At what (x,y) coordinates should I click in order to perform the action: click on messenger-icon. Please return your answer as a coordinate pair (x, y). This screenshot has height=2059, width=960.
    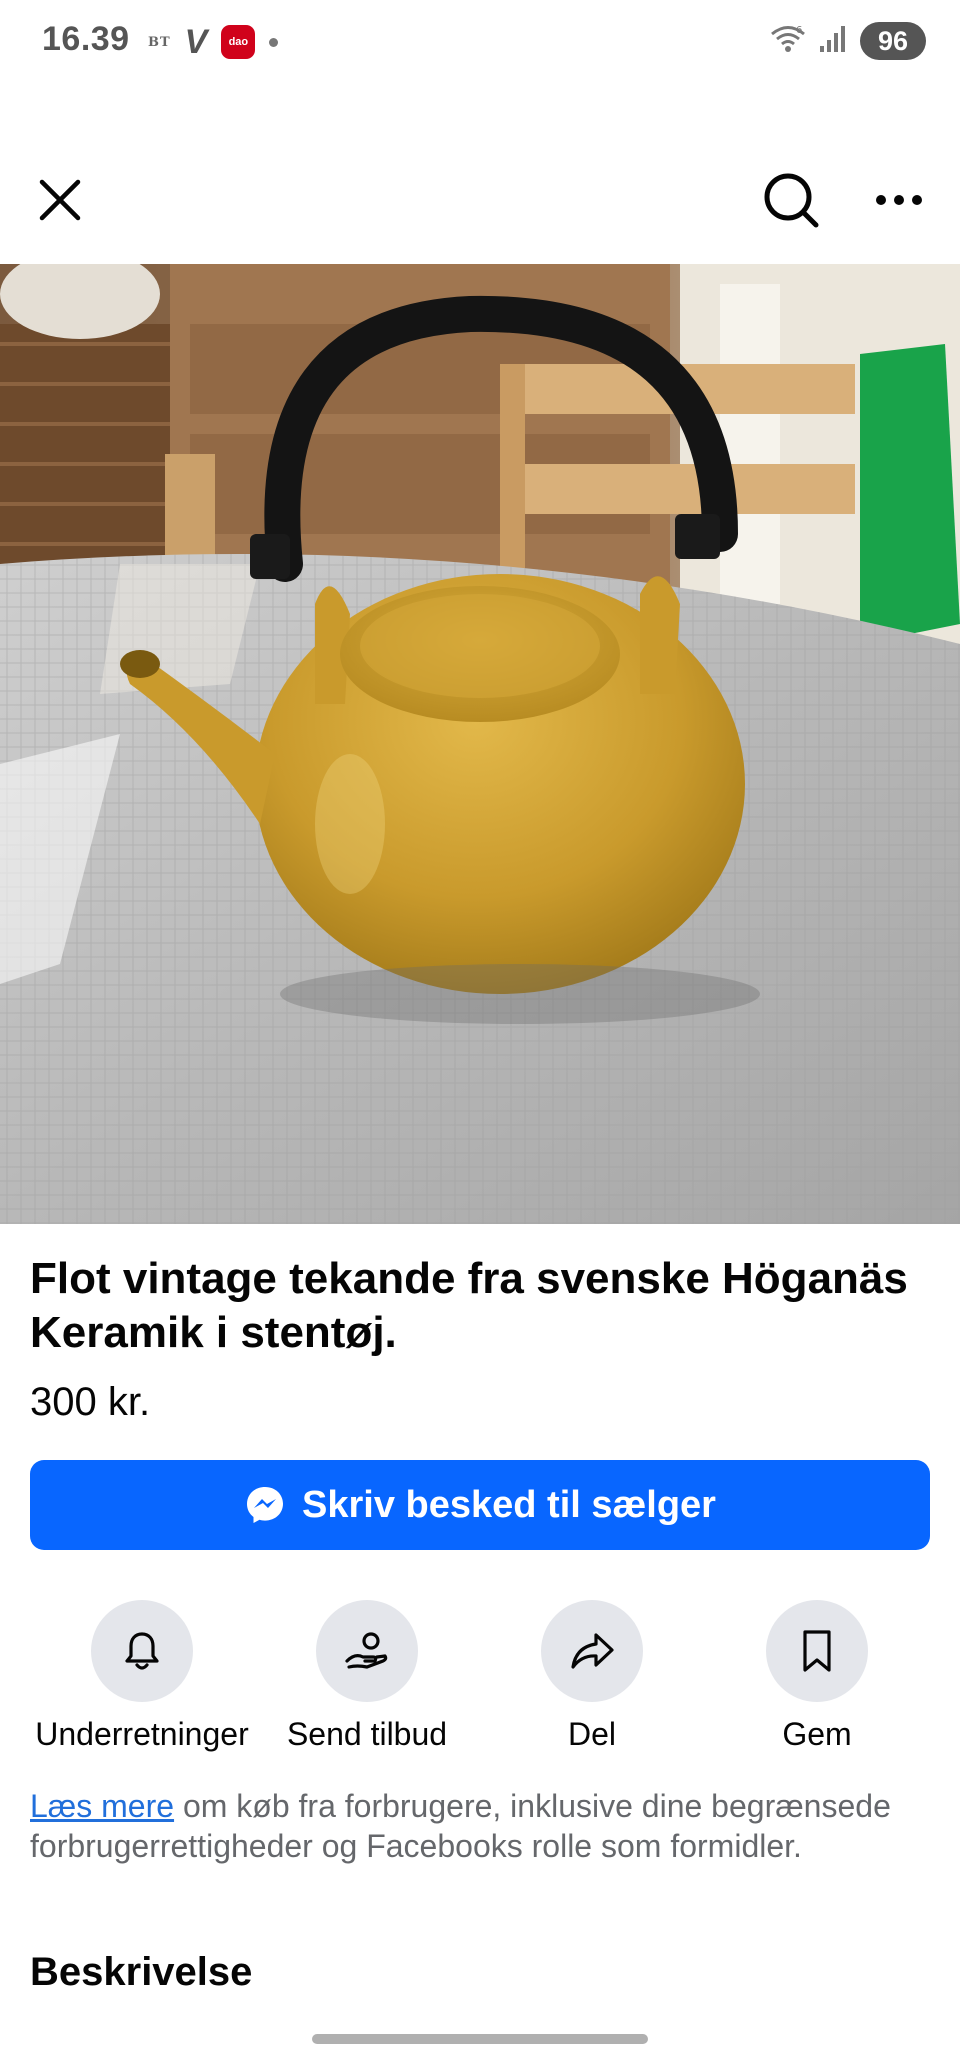
    Looking at the image, I should click on (265, 1505).